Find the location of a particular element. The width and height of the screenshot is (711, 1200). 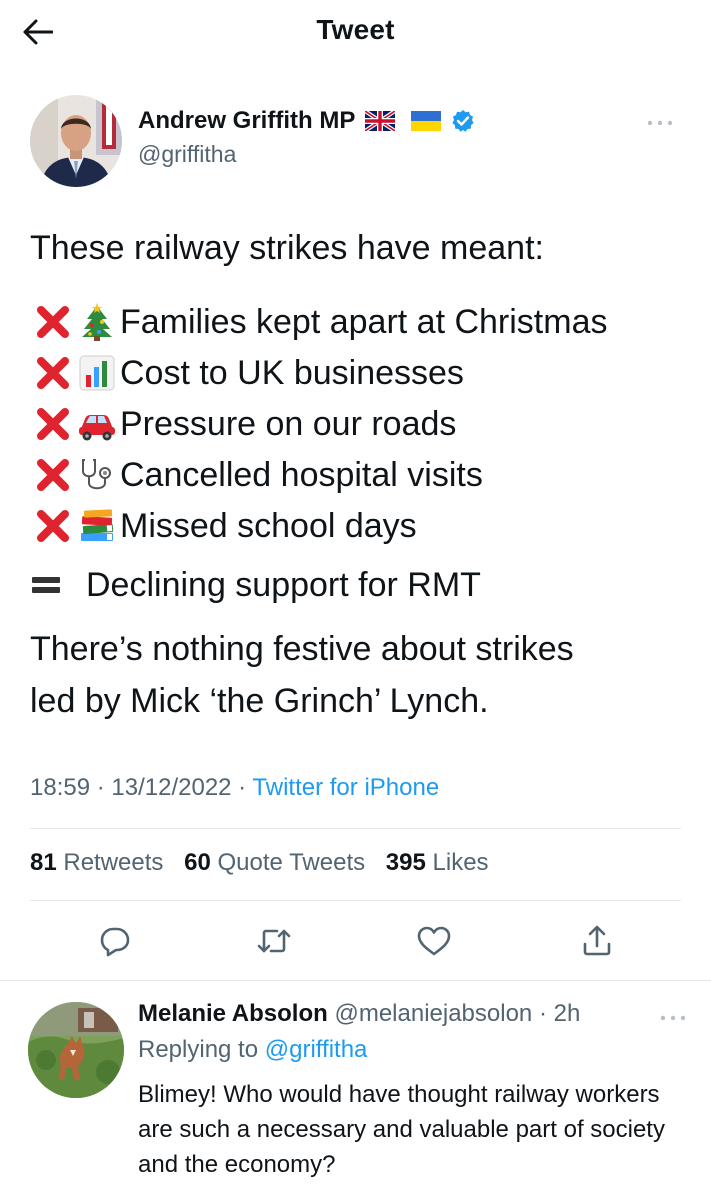

equals-icon is located at coordinates (58, 585).